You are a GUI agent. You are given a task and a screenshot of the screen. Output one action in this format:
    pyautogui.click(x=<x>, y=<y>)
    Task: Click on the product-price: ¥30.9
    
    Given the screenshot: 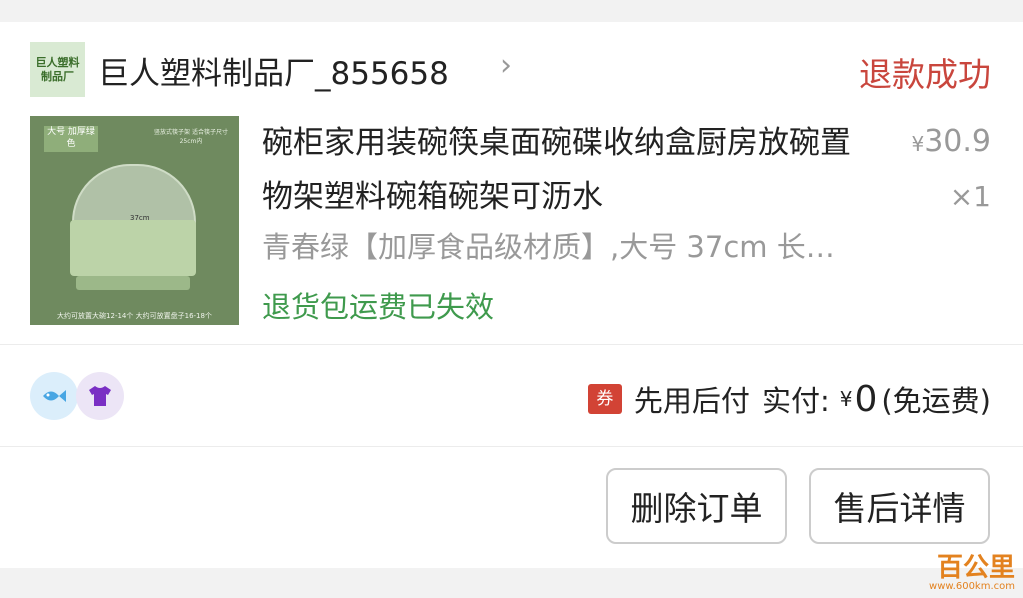 What is the action you would take?
    pyautogui.click(x=951, y=141)
    